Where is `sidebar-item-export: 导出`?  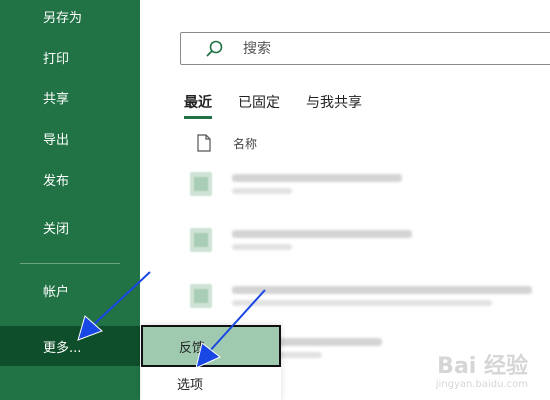
sidebar-item-export: 导出 is located at coordinates (70, 138).